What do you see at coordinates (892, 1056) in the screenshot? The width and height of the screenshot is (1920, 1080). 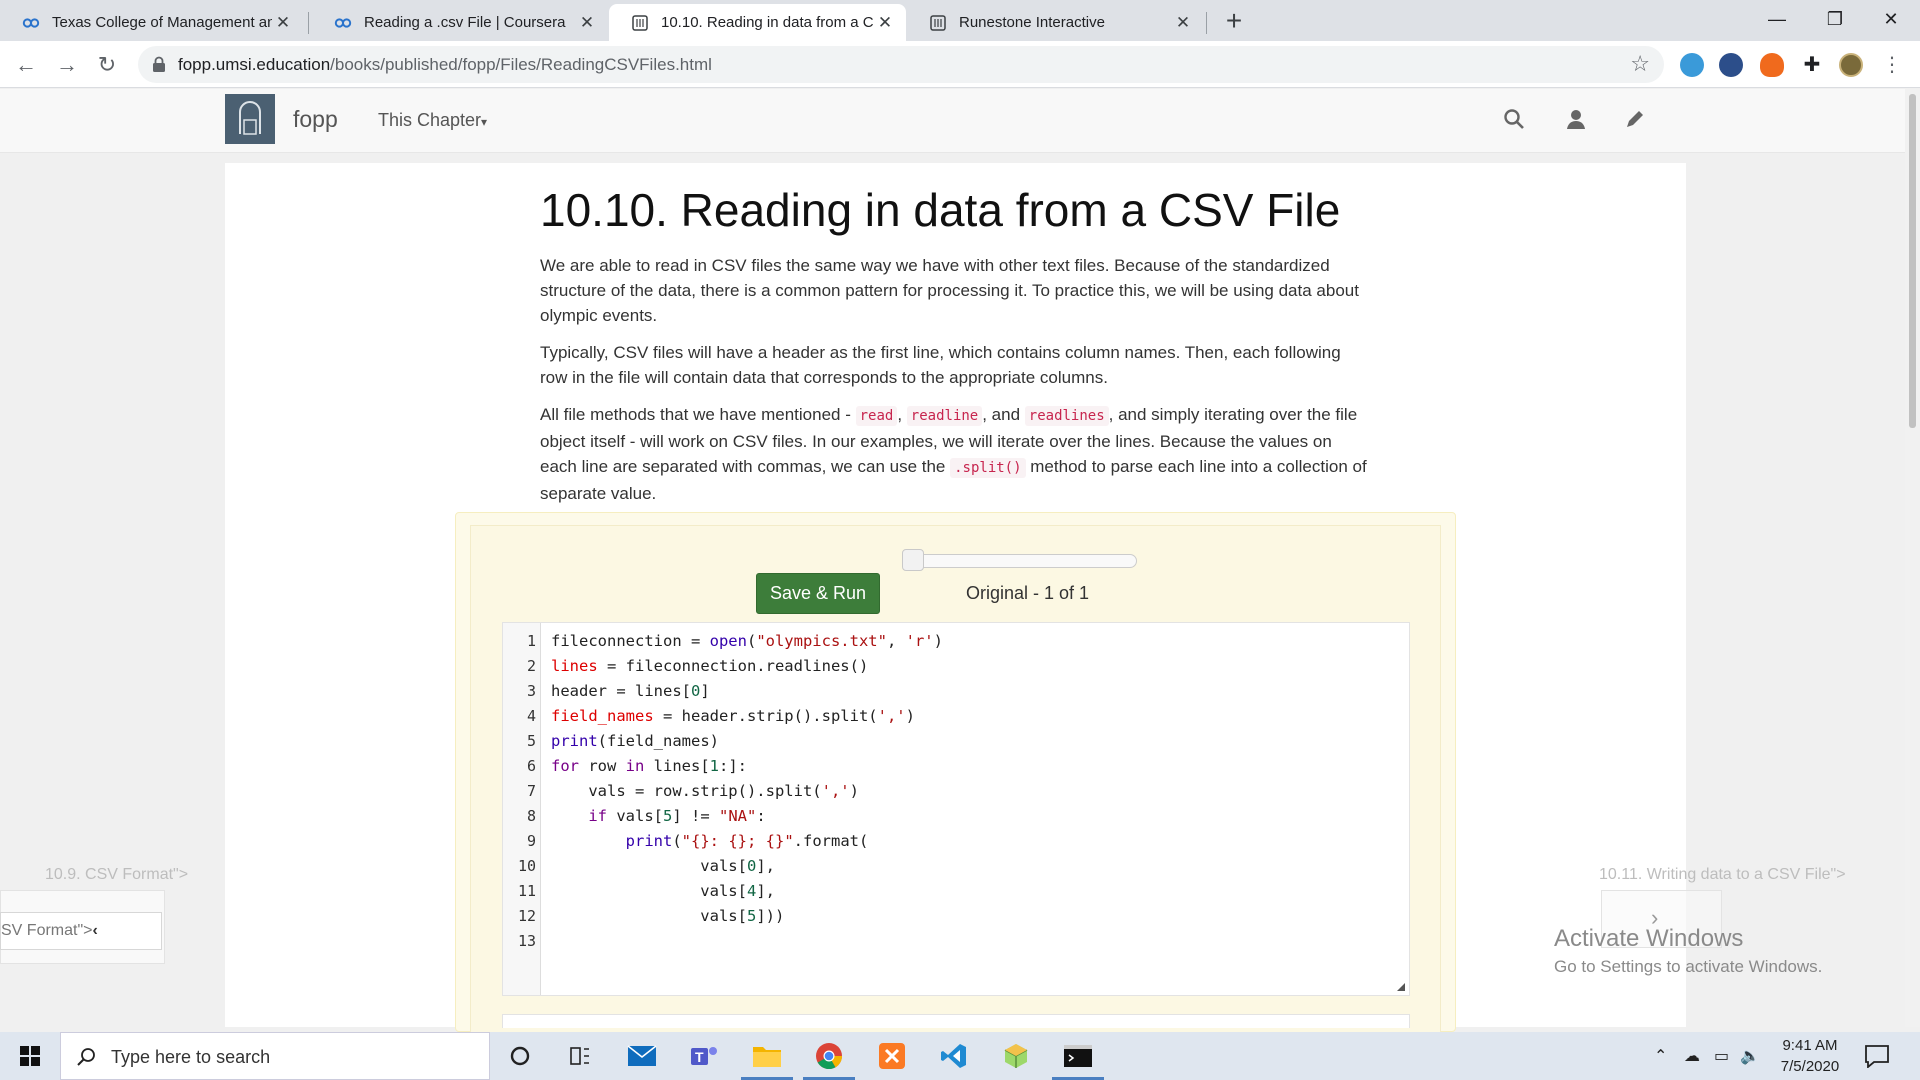 I see `xampp-icon` at bounding box center [892, 1056].